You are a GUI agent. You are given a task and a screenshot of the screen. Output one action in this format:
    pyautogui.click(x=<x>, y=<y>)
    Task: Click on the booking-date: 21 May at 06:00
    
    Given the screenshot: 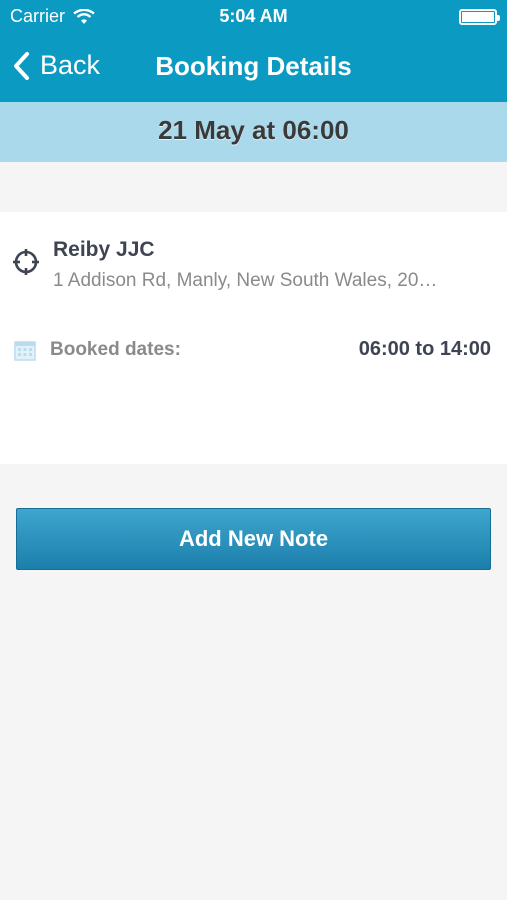 What is the action you would take?
    pyautogui.click(x=253, y=130)
    